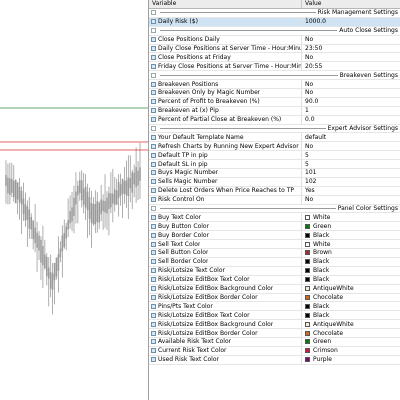 The image size is (400, 400). Describe the element at coordinates (274, 102) in the screenshot. I see `parameter-row: Percent of Profit to Breakeven (%) 90.0` at that location.